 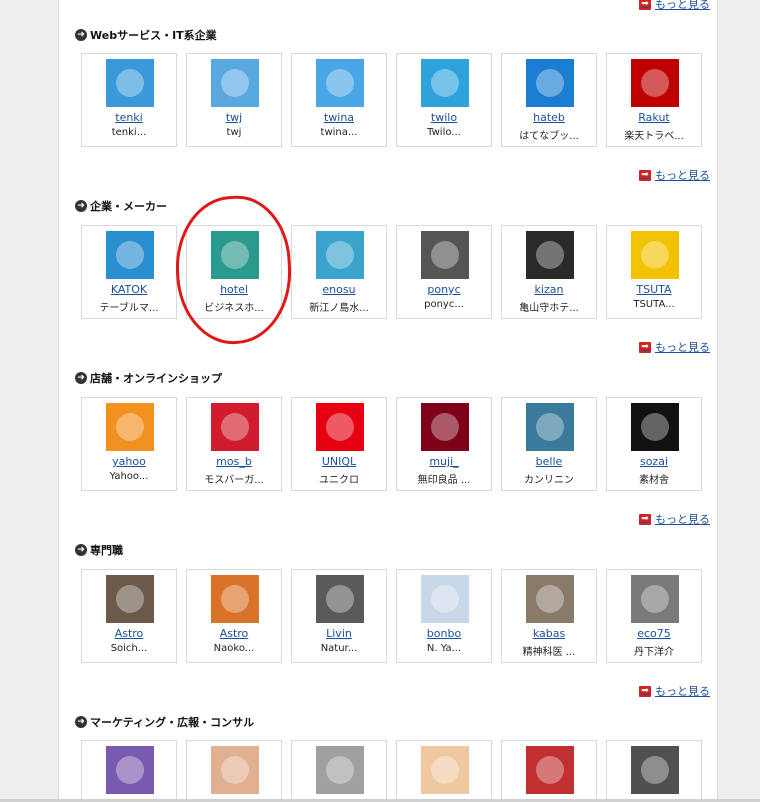 What do you see at coordinates (655, 83) in the screenshot?
I see `rakuten-travel-icon` at bounding box center [655, 83].